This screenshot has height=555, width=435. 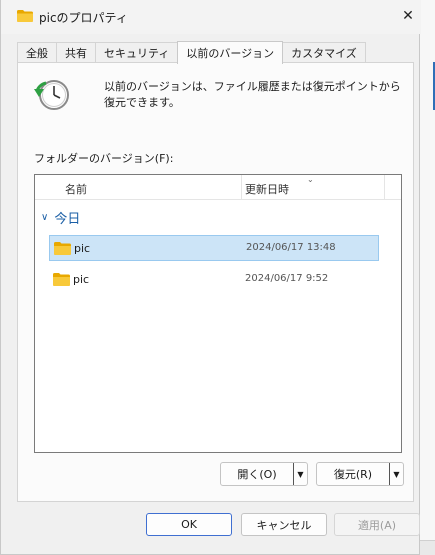 What do you see at coordinates (257, 474) in the screenshot?
I see `open-button-label: 開く(O)` at bounding box center [257, 474].